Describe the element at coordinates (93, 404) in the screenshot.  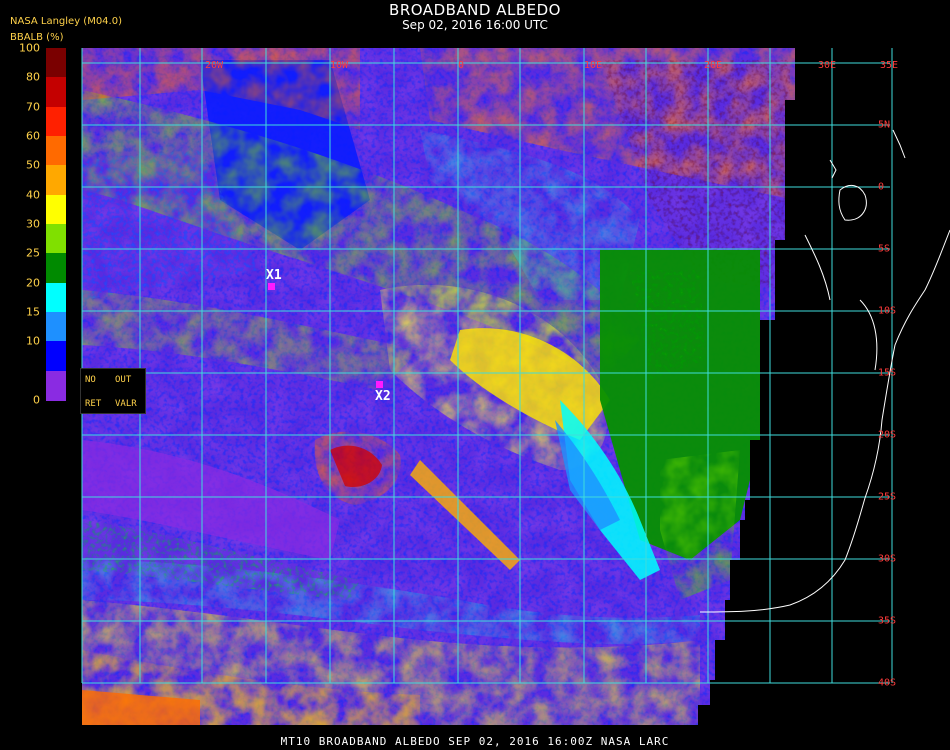
I see `legend-ret: RET` at that location.